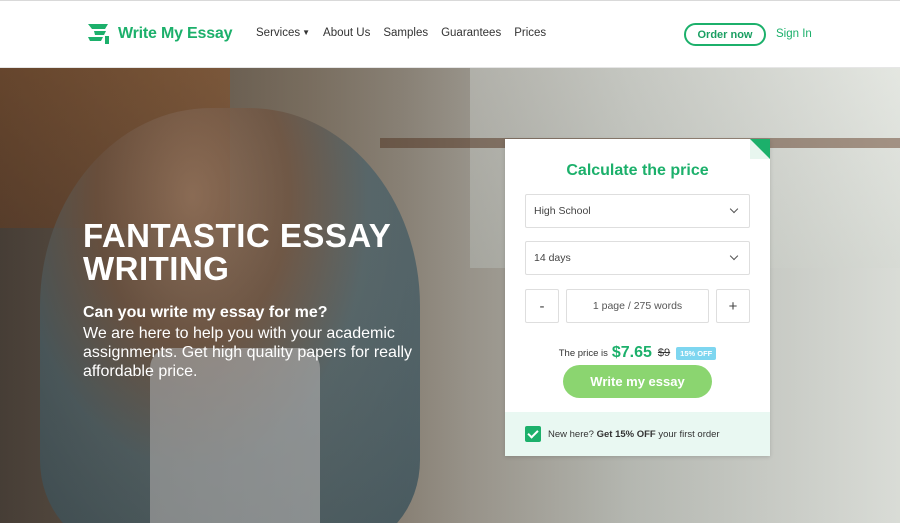  What do you see at coordinates (533, 434) in the screenshot?
I see `offer-checkbox` at bounding box center [533, 434].